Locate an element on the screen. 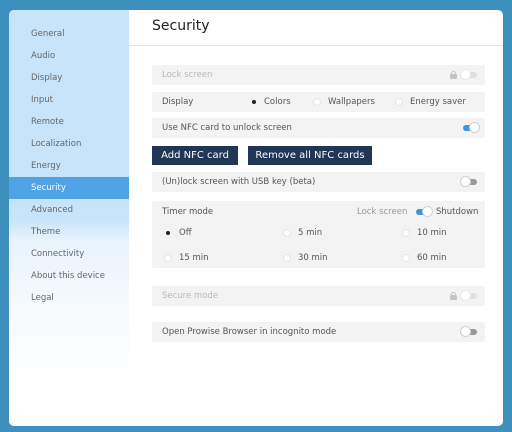 The image size is (512, 432). nfc-label: Use NFC card to unlock screen is located at coordinates (227, 128).